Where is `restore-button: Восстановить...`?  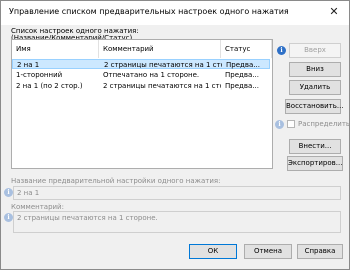 restore-button: Восстановить... is located at coordinates (314, 106).